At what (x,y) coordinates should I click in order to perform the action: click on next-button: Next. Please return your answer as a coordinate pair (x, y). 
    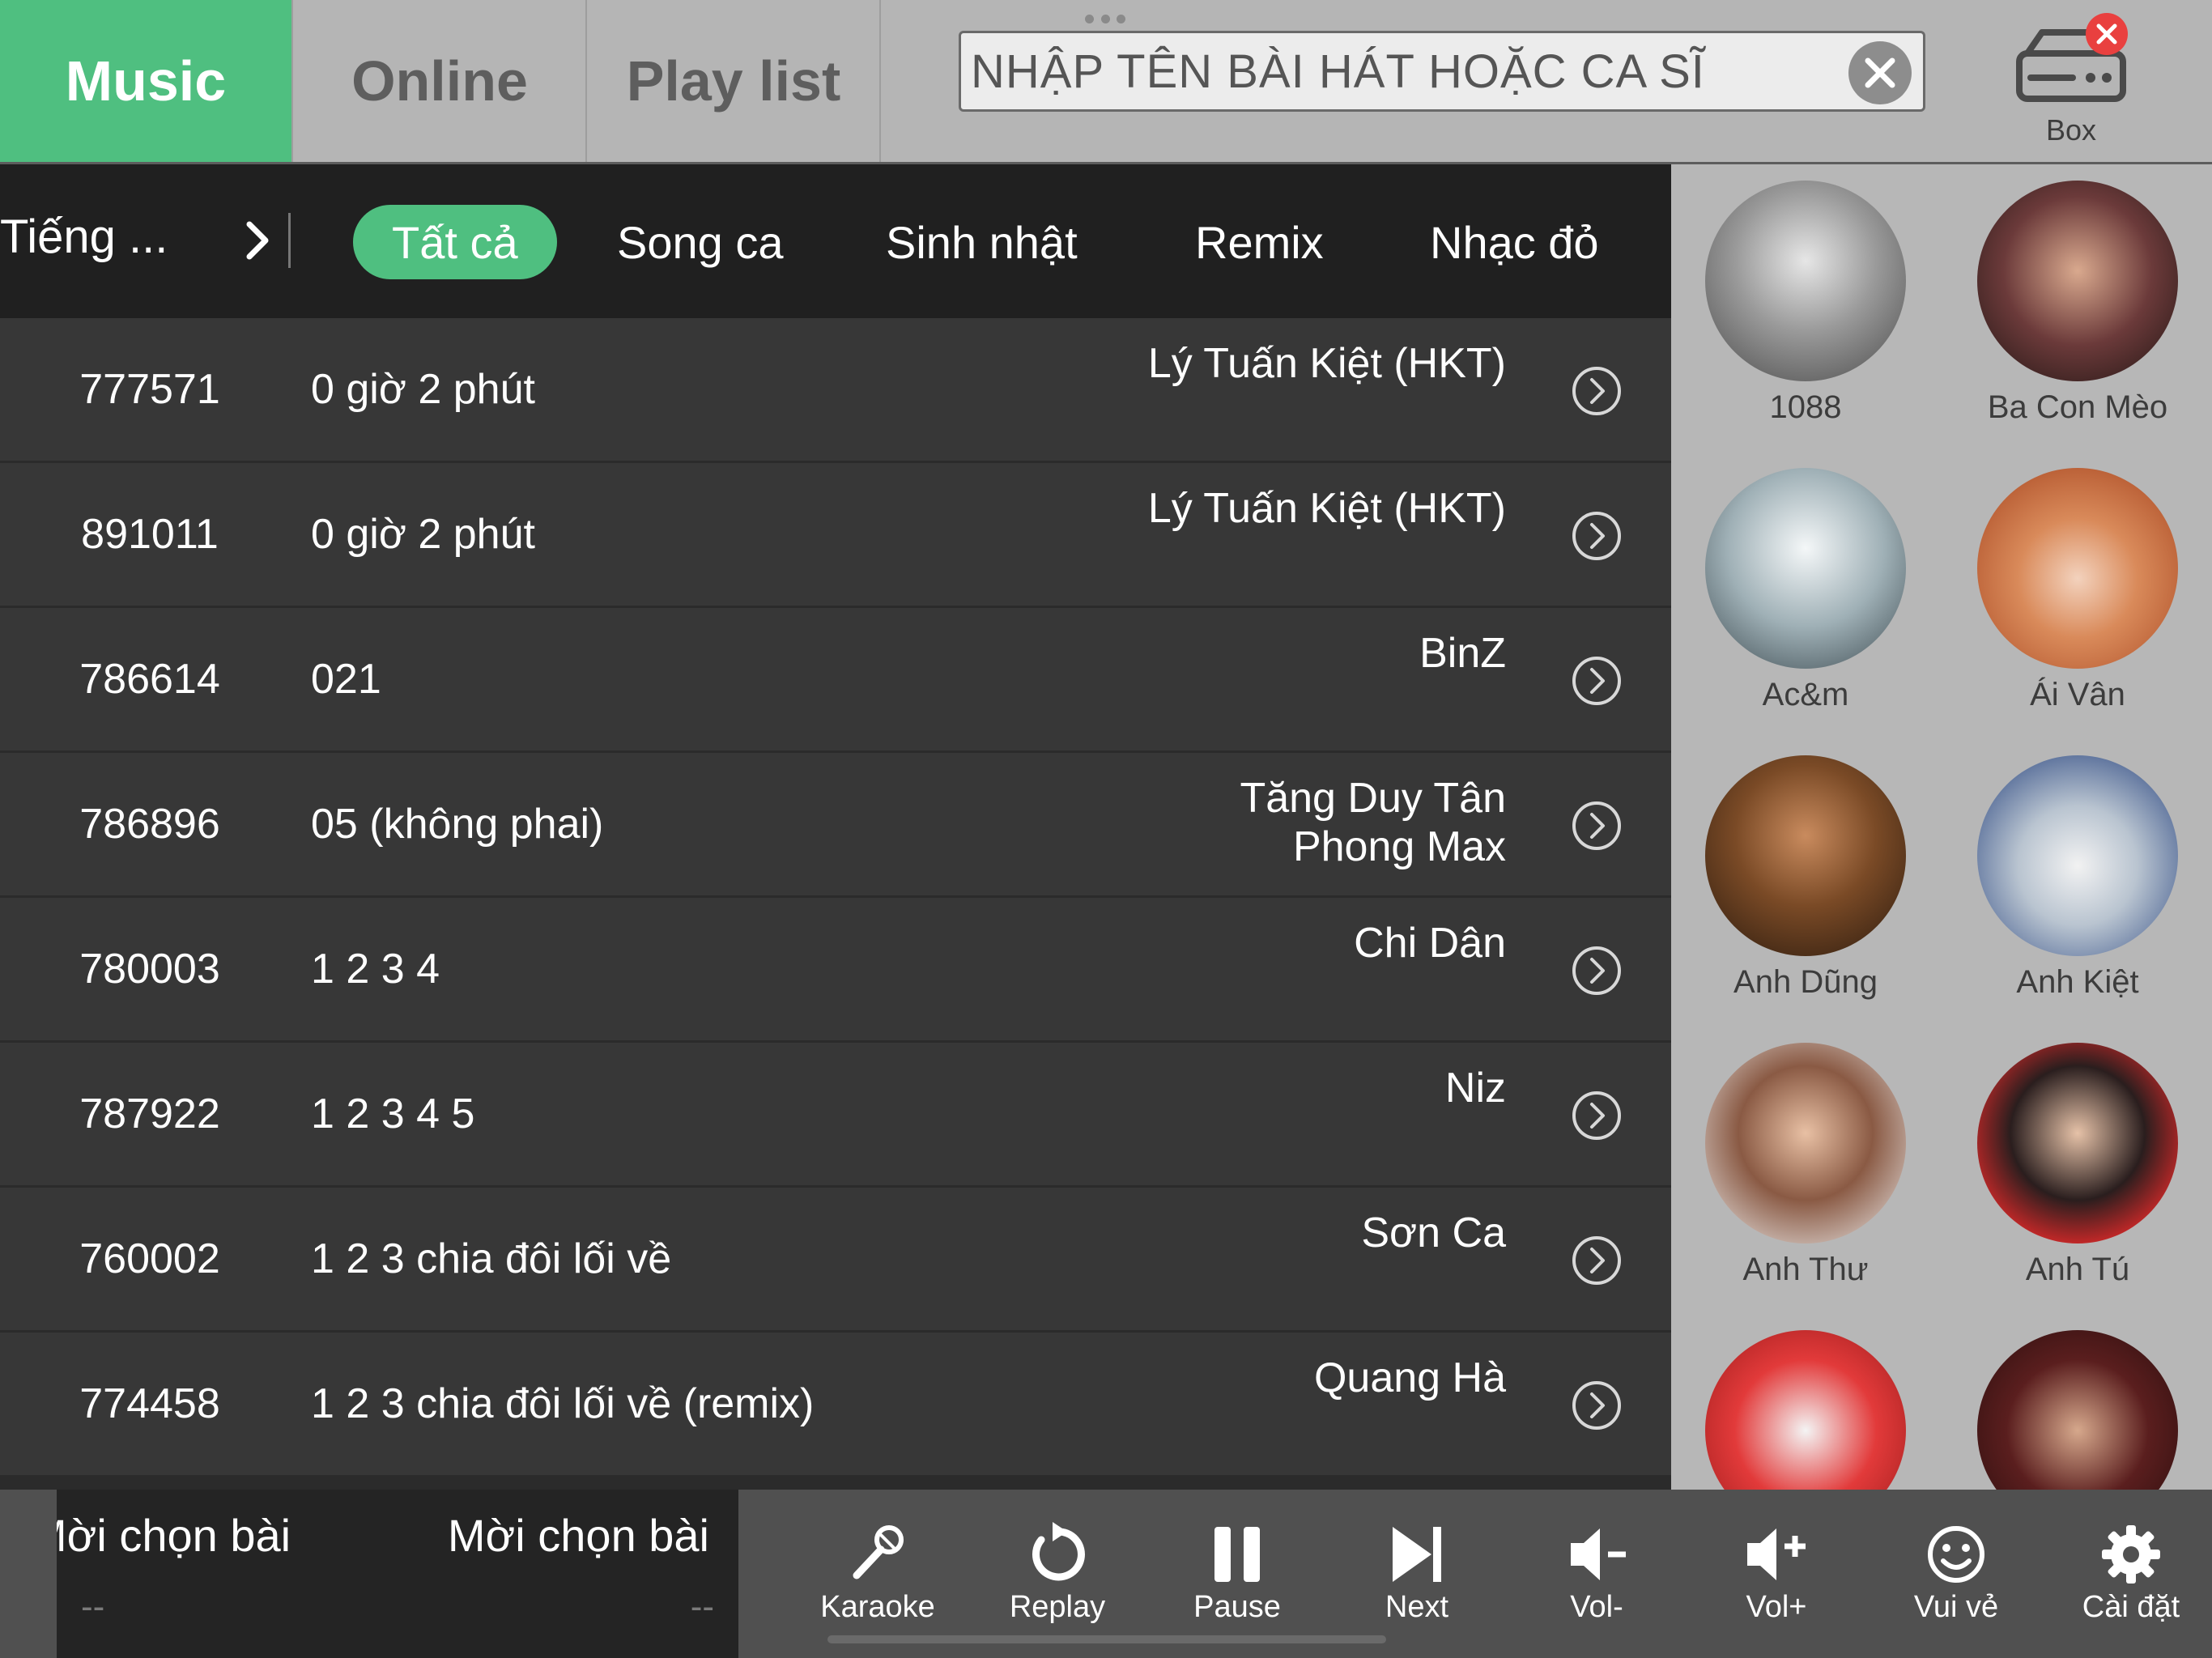
    Looking at the image, I should click on (1417, 1574).